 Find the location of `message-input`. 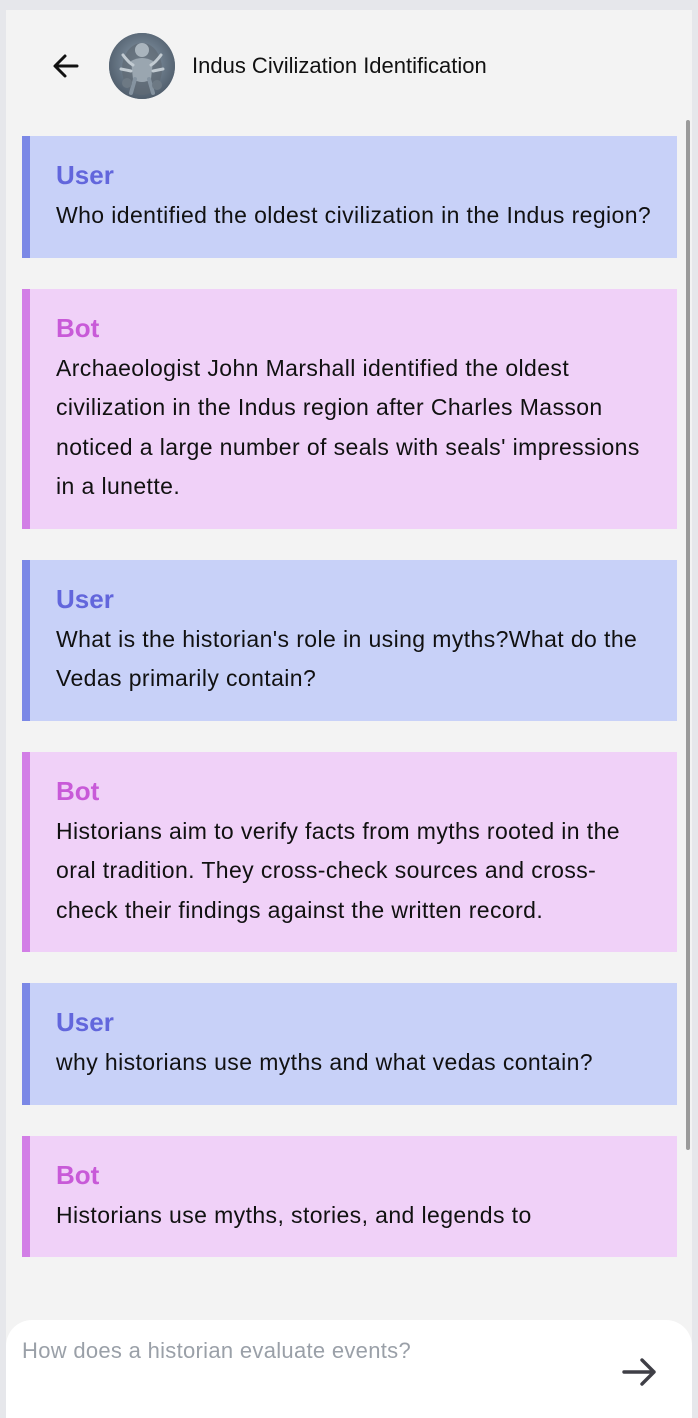

message-input is located at coordinates (312, 1351).